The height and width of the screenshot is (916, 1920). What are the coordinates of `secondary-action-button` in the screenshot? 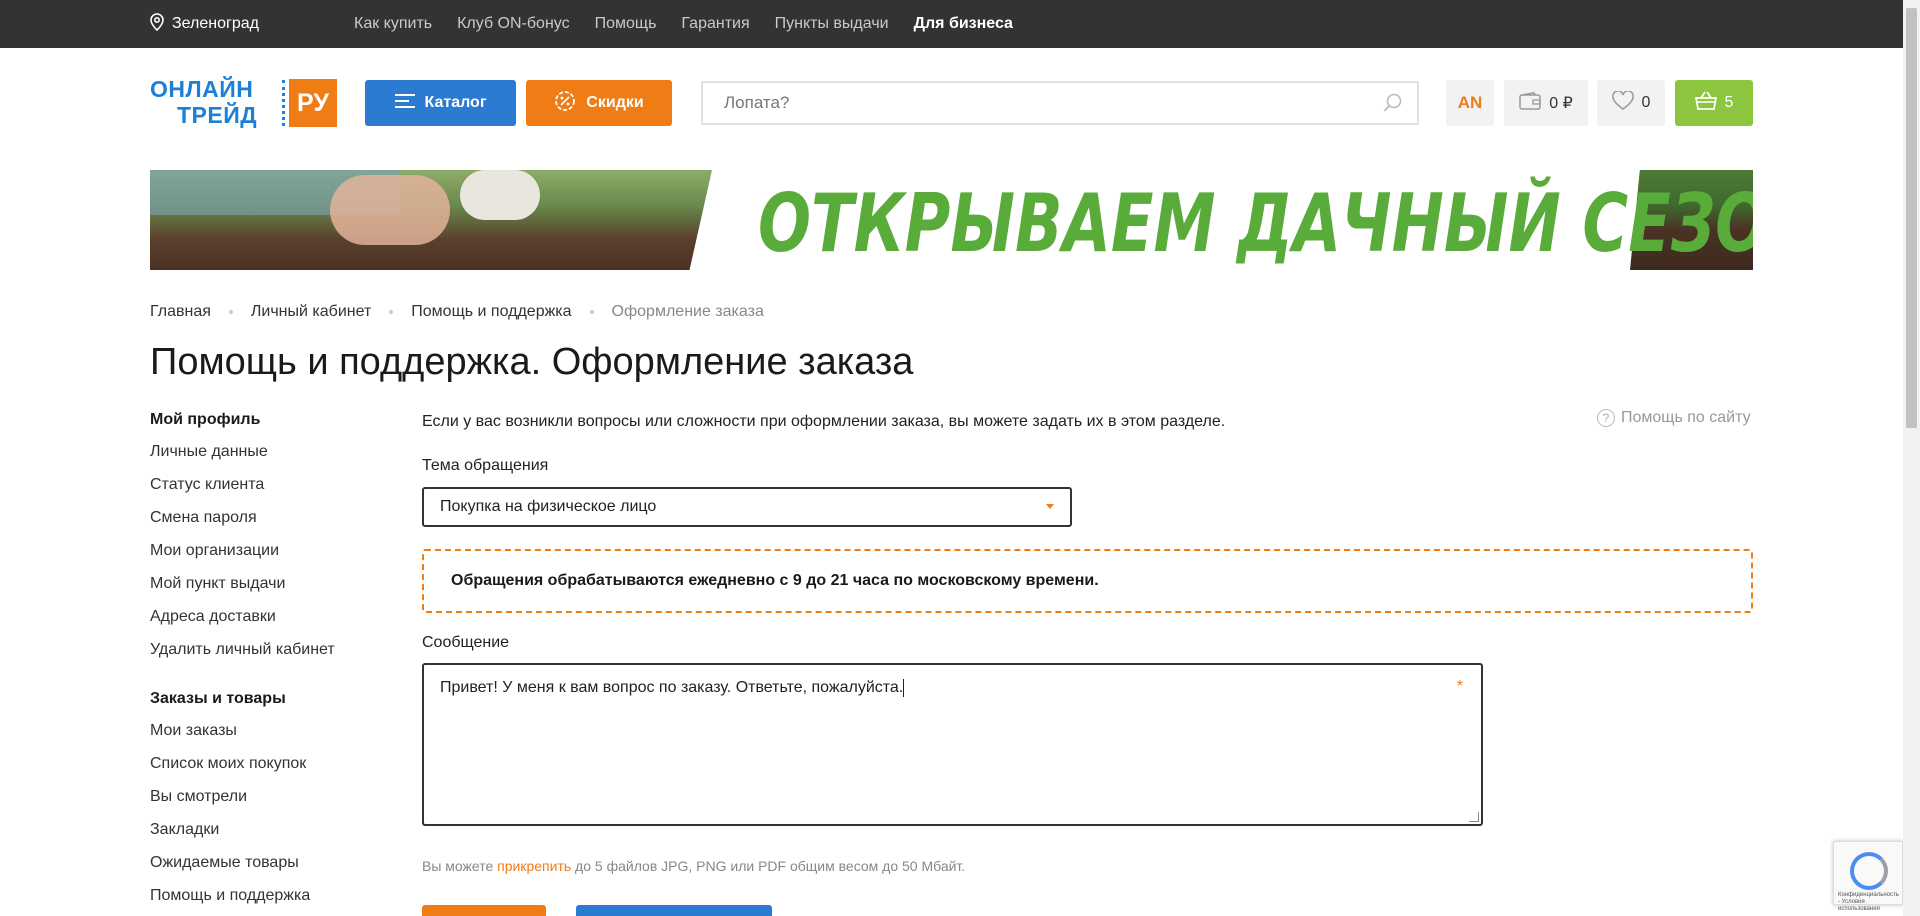 It's located at (674, 910).